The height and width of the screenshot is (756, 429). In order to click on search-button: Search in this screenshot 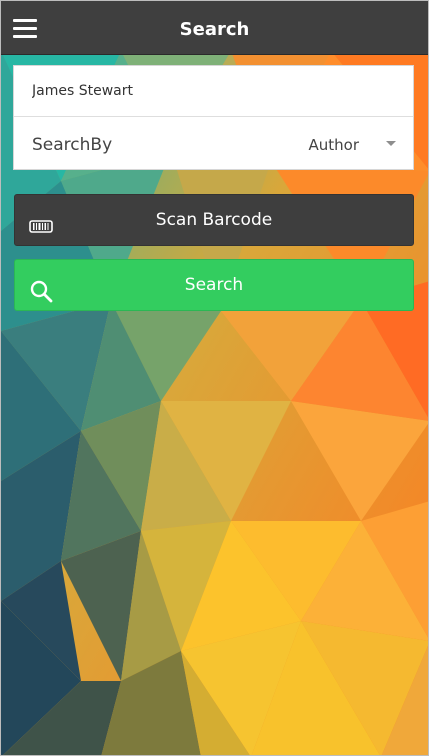, I will do `click(214, 285)`.